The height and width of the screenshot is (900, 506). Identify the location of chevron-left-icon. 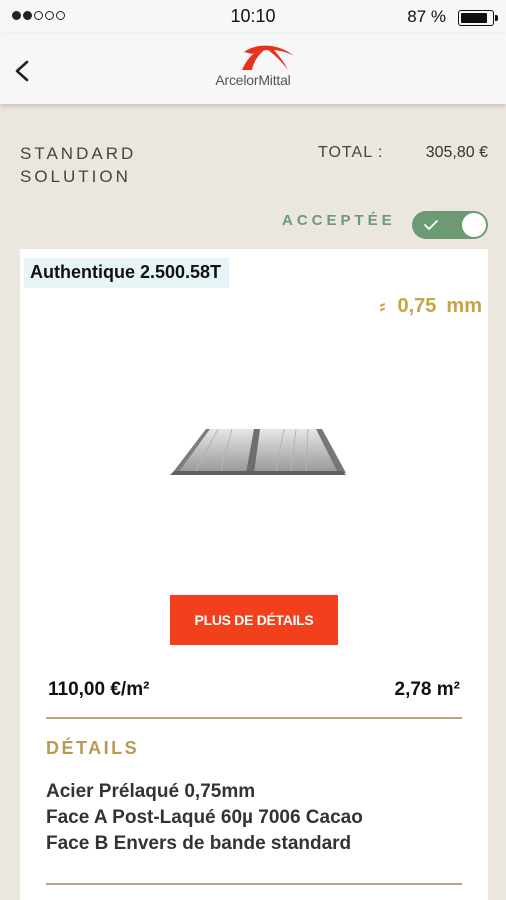
(22, 71).